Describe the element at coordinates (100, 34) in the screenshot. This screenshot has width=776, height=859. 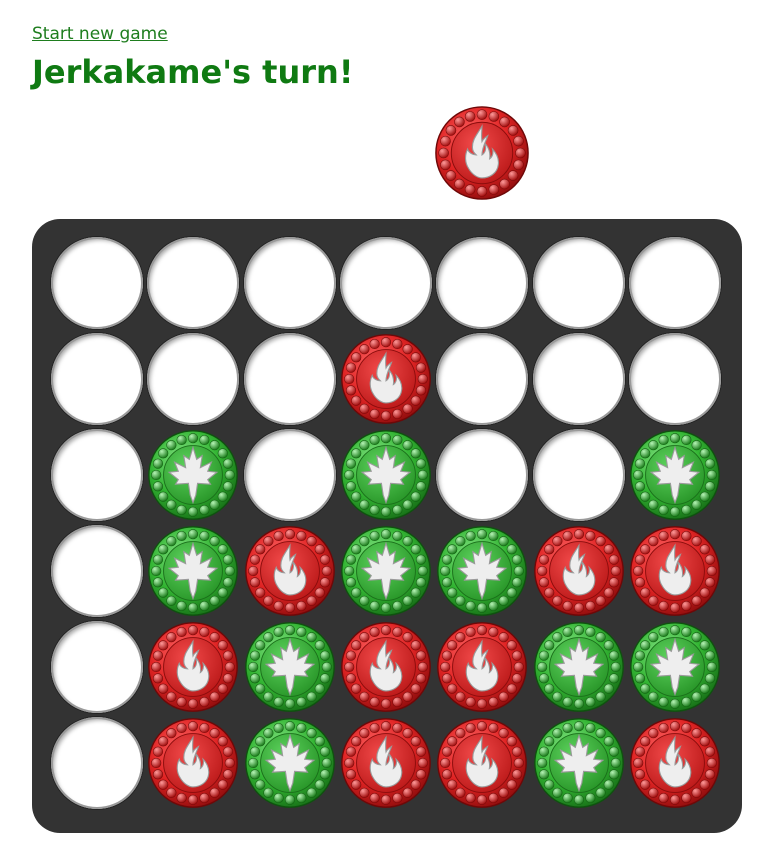
I see `start-new-game-link: Start new game` at that location.